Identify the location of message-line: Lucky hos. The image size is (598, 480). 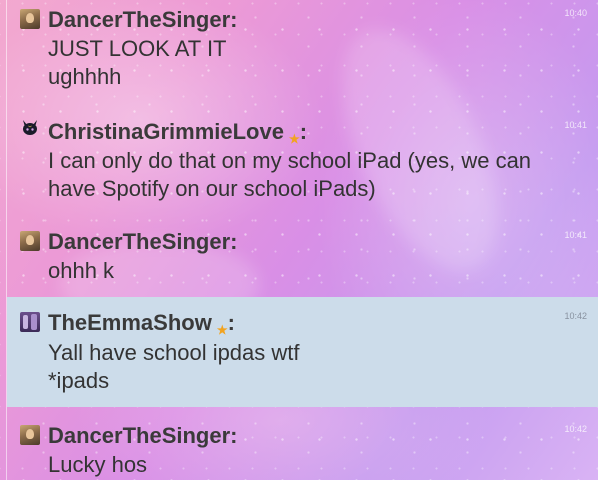
(98, 464).